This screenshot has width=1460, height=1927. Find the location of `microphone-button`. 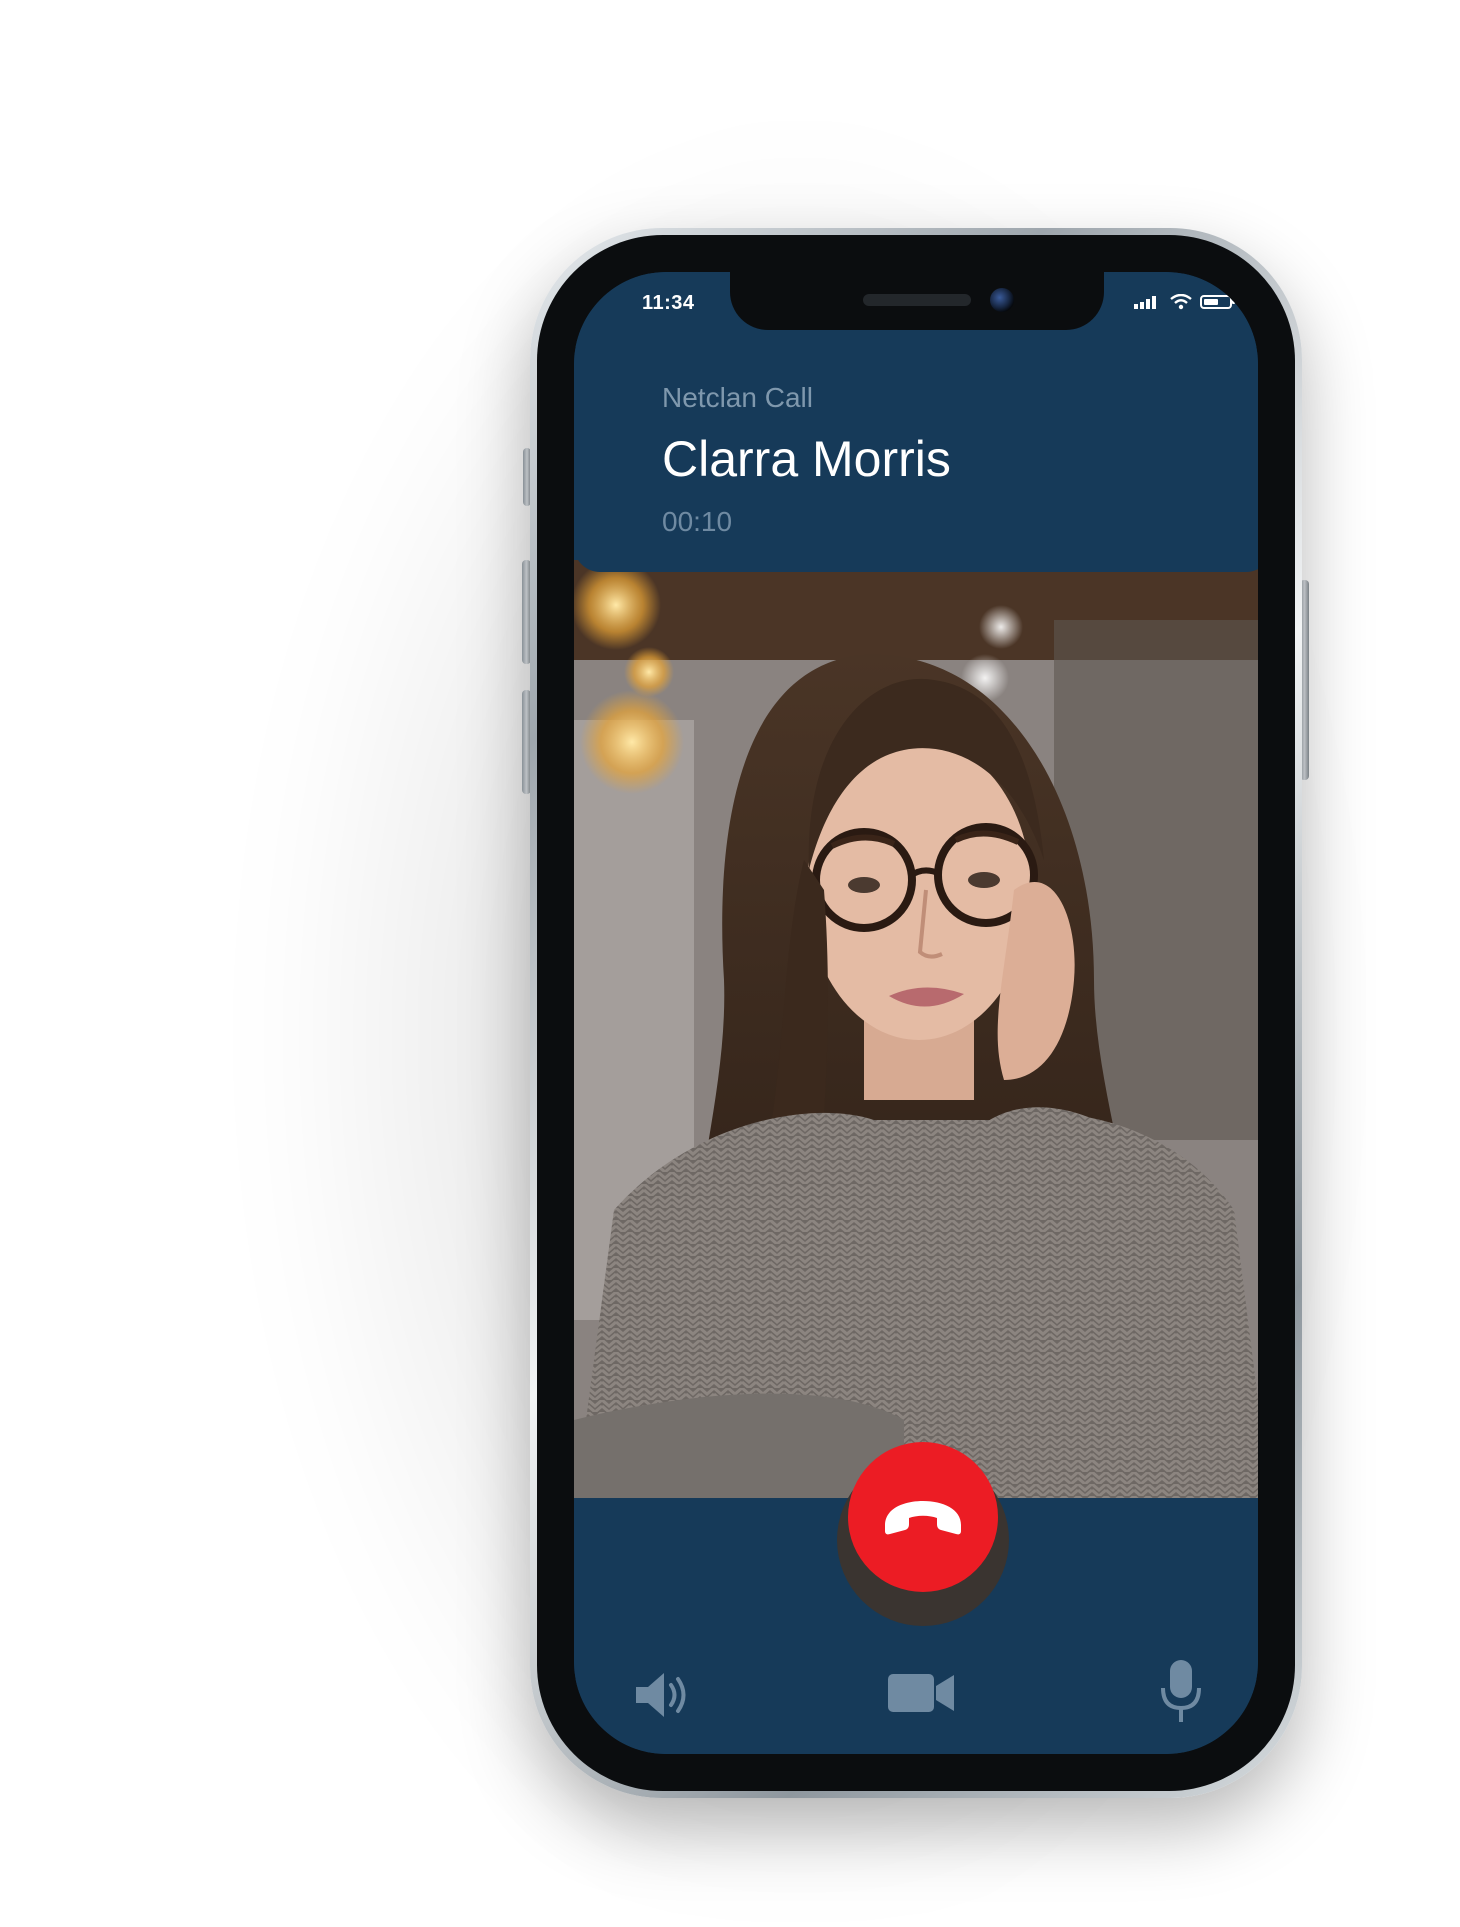

microphone-button is located at coordinates (1181, 1693).